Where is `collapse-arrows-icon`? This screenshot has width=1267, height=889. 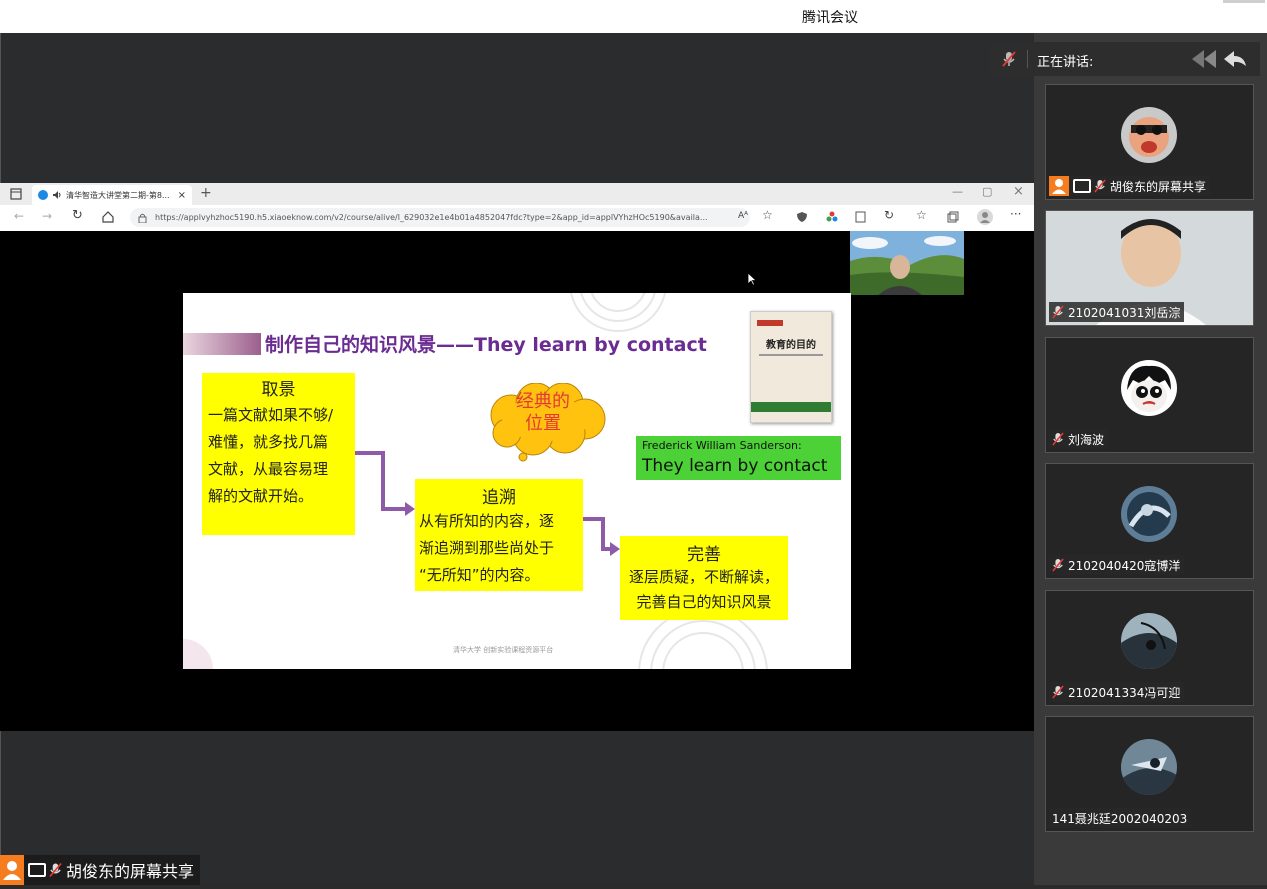 collapse-arrows-icon is located at coordinates (1220, 59).